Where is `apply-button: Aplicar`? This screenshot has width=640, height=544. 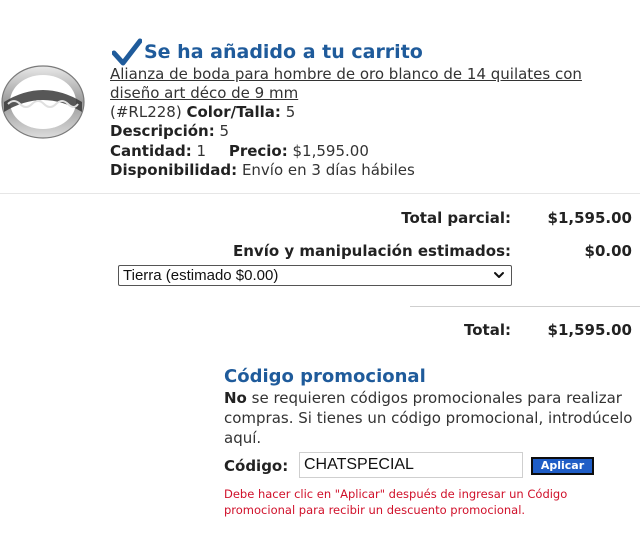
apply-button: Aplicar is located at coordinates (562, 466).